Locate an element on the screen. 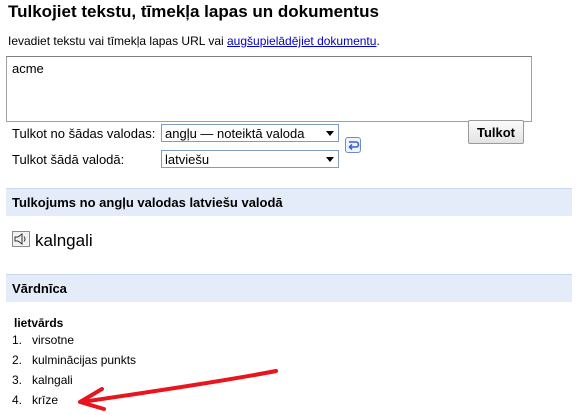 The width and height of the screenshot is (580, 415). list-item: 4. krīze is located at coordinates (74, 402).